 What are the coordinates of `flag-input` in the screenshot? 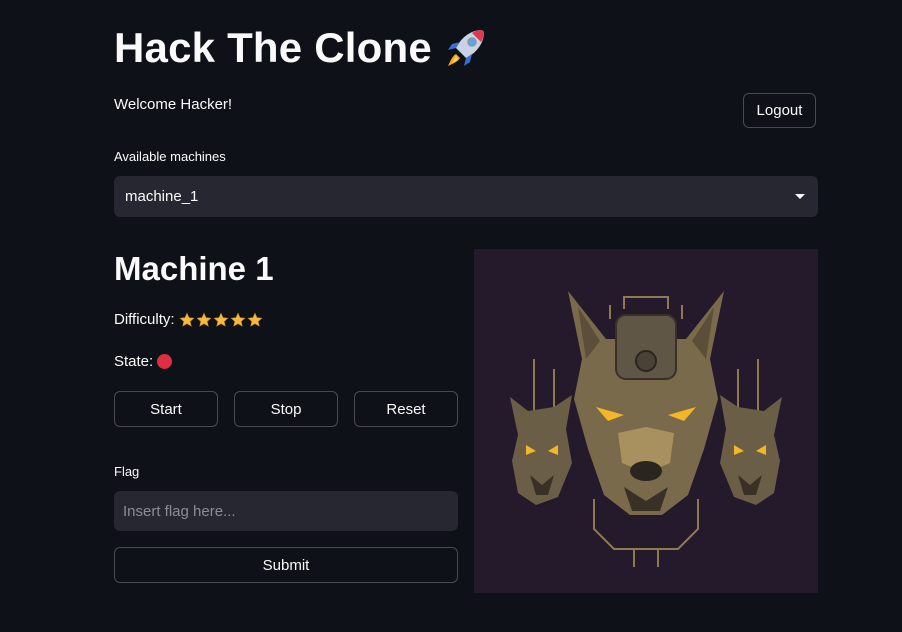 It's located at (286, 511).